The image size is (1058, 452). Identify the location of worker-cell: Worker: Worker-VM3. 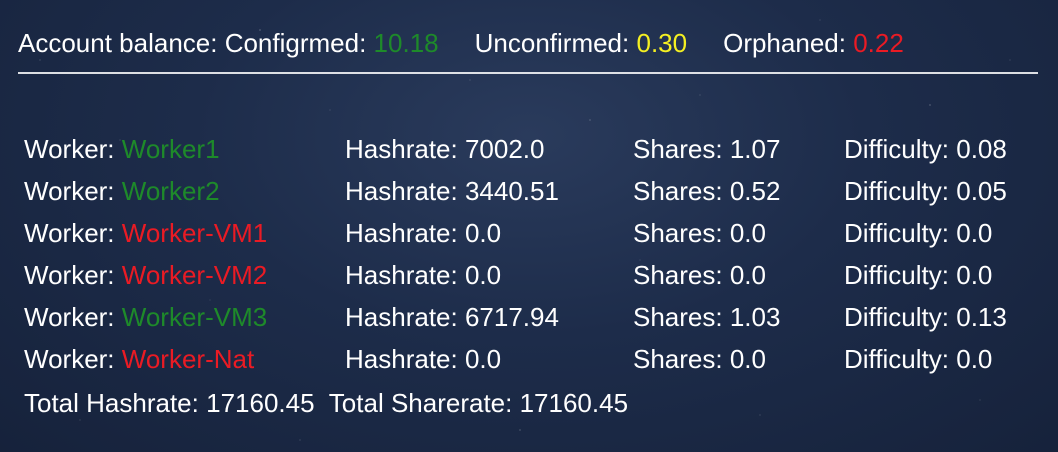
(145, 317).